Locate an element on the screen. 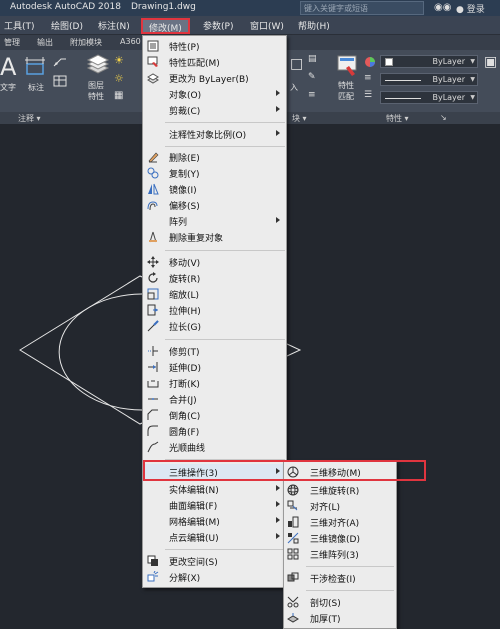 The image size is (500, 629). submenu-item-3d-move: 三维移动(M) is located at coordinates (340, 472).